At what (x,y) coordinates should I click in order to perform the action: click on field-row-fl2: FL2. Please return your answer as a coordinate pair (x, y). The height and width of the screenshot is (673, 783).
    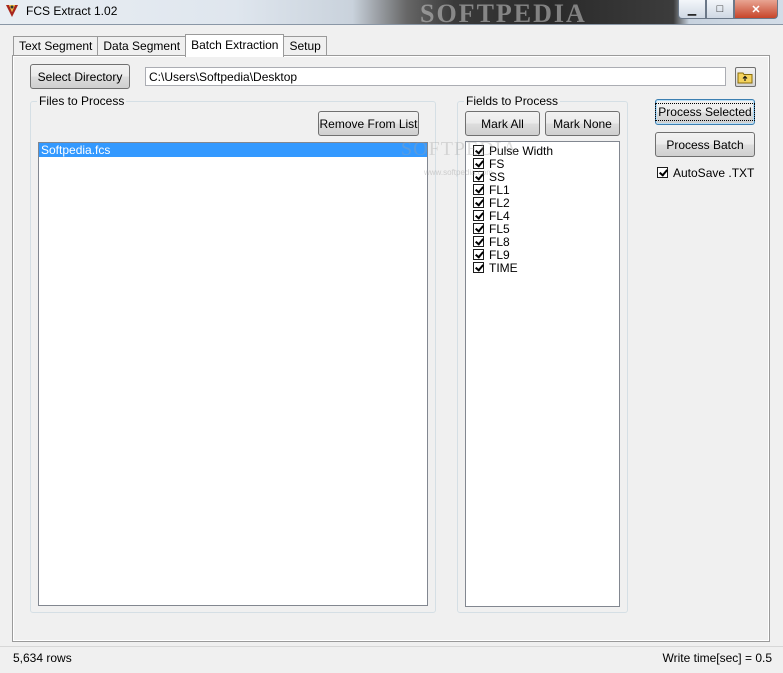
    Looking at the image, I should click on (546, 202).